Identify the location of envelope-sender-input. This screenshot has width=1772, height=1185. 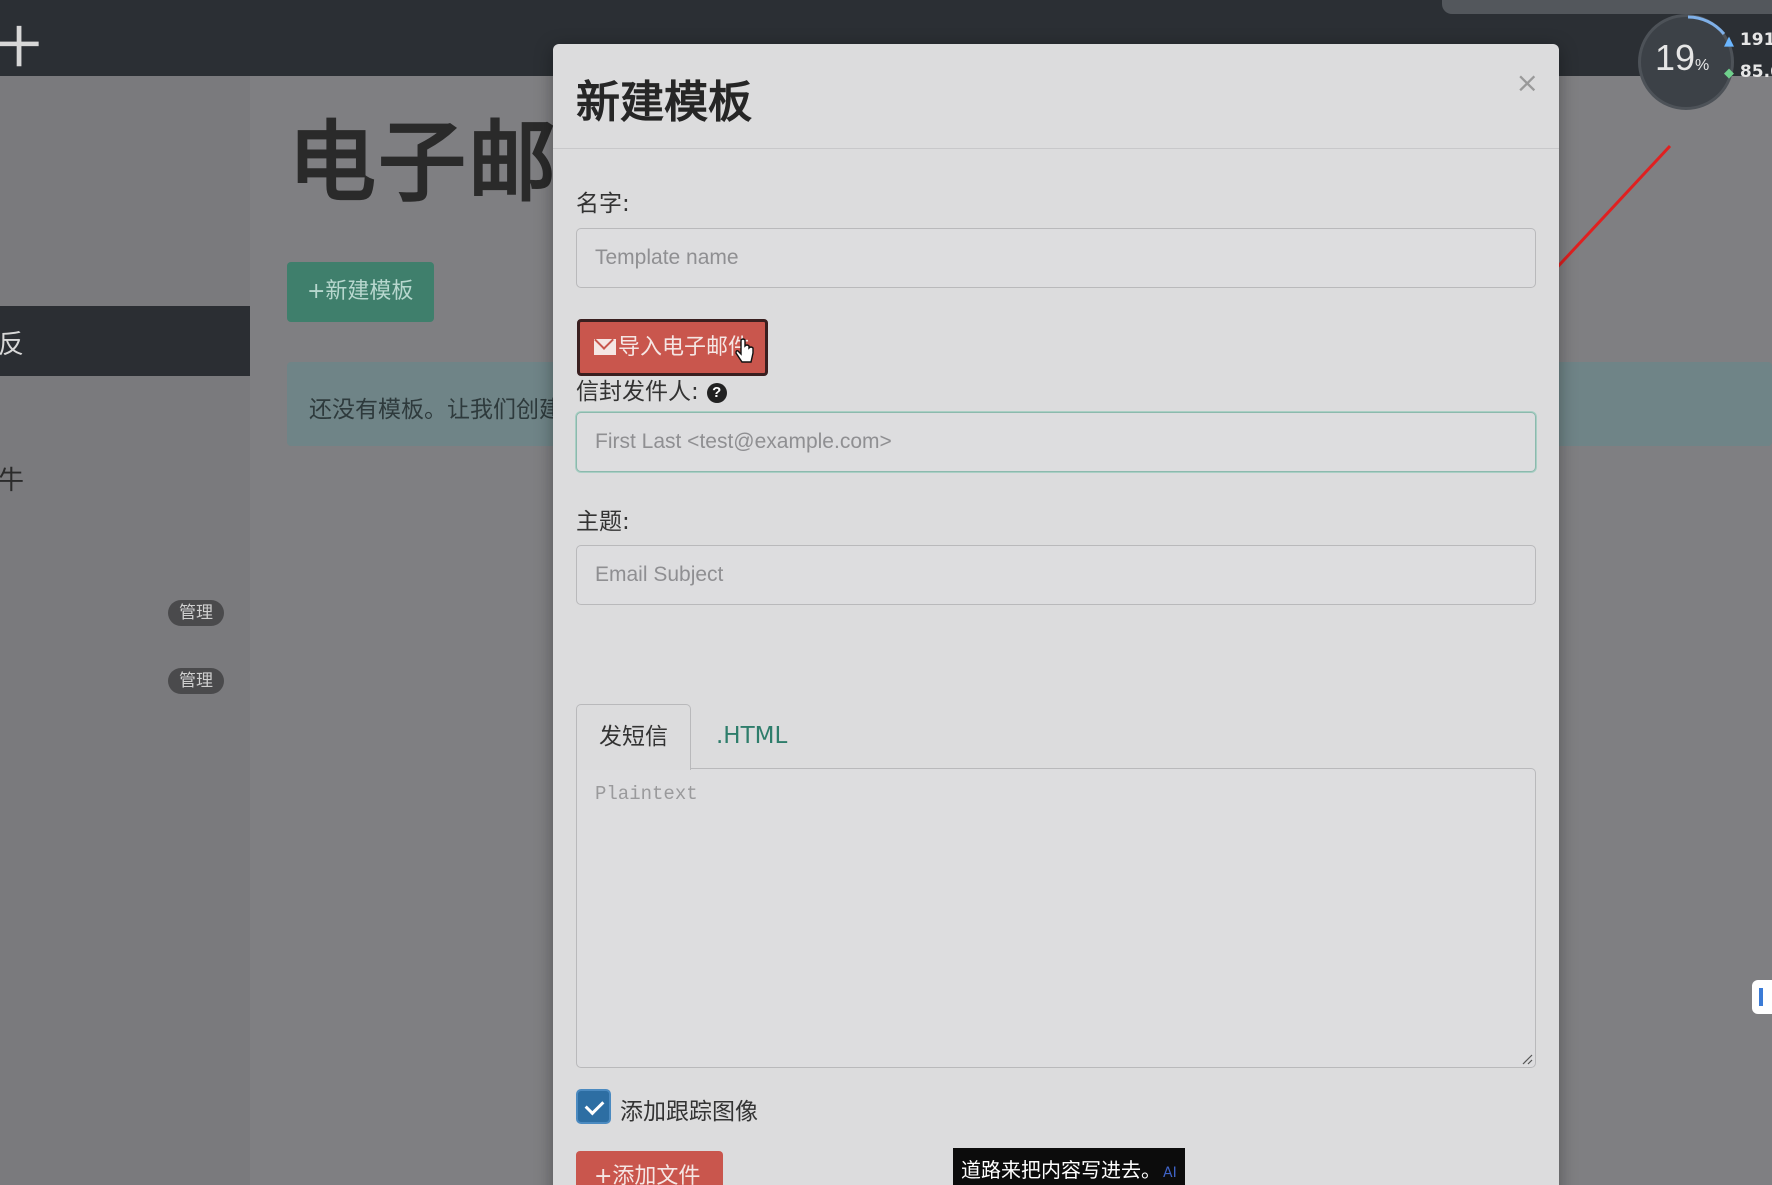
(1056, 442).